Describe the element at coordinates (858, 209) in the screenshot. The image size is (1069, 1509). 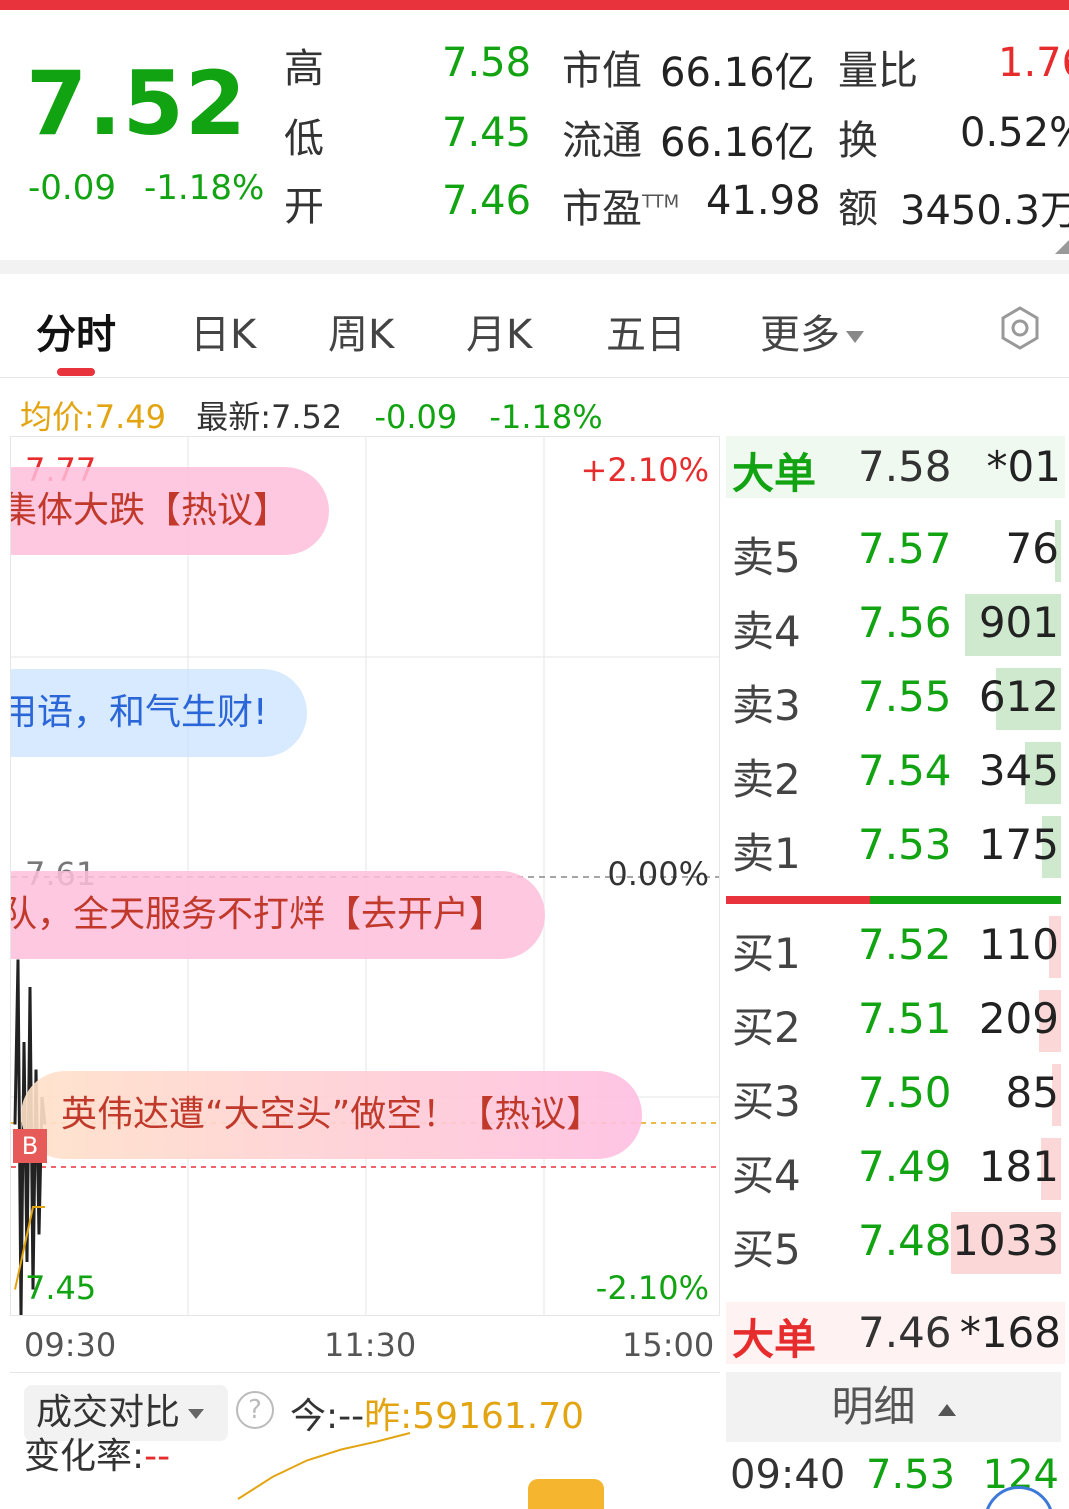
I see `amount-label: 额` at that location.